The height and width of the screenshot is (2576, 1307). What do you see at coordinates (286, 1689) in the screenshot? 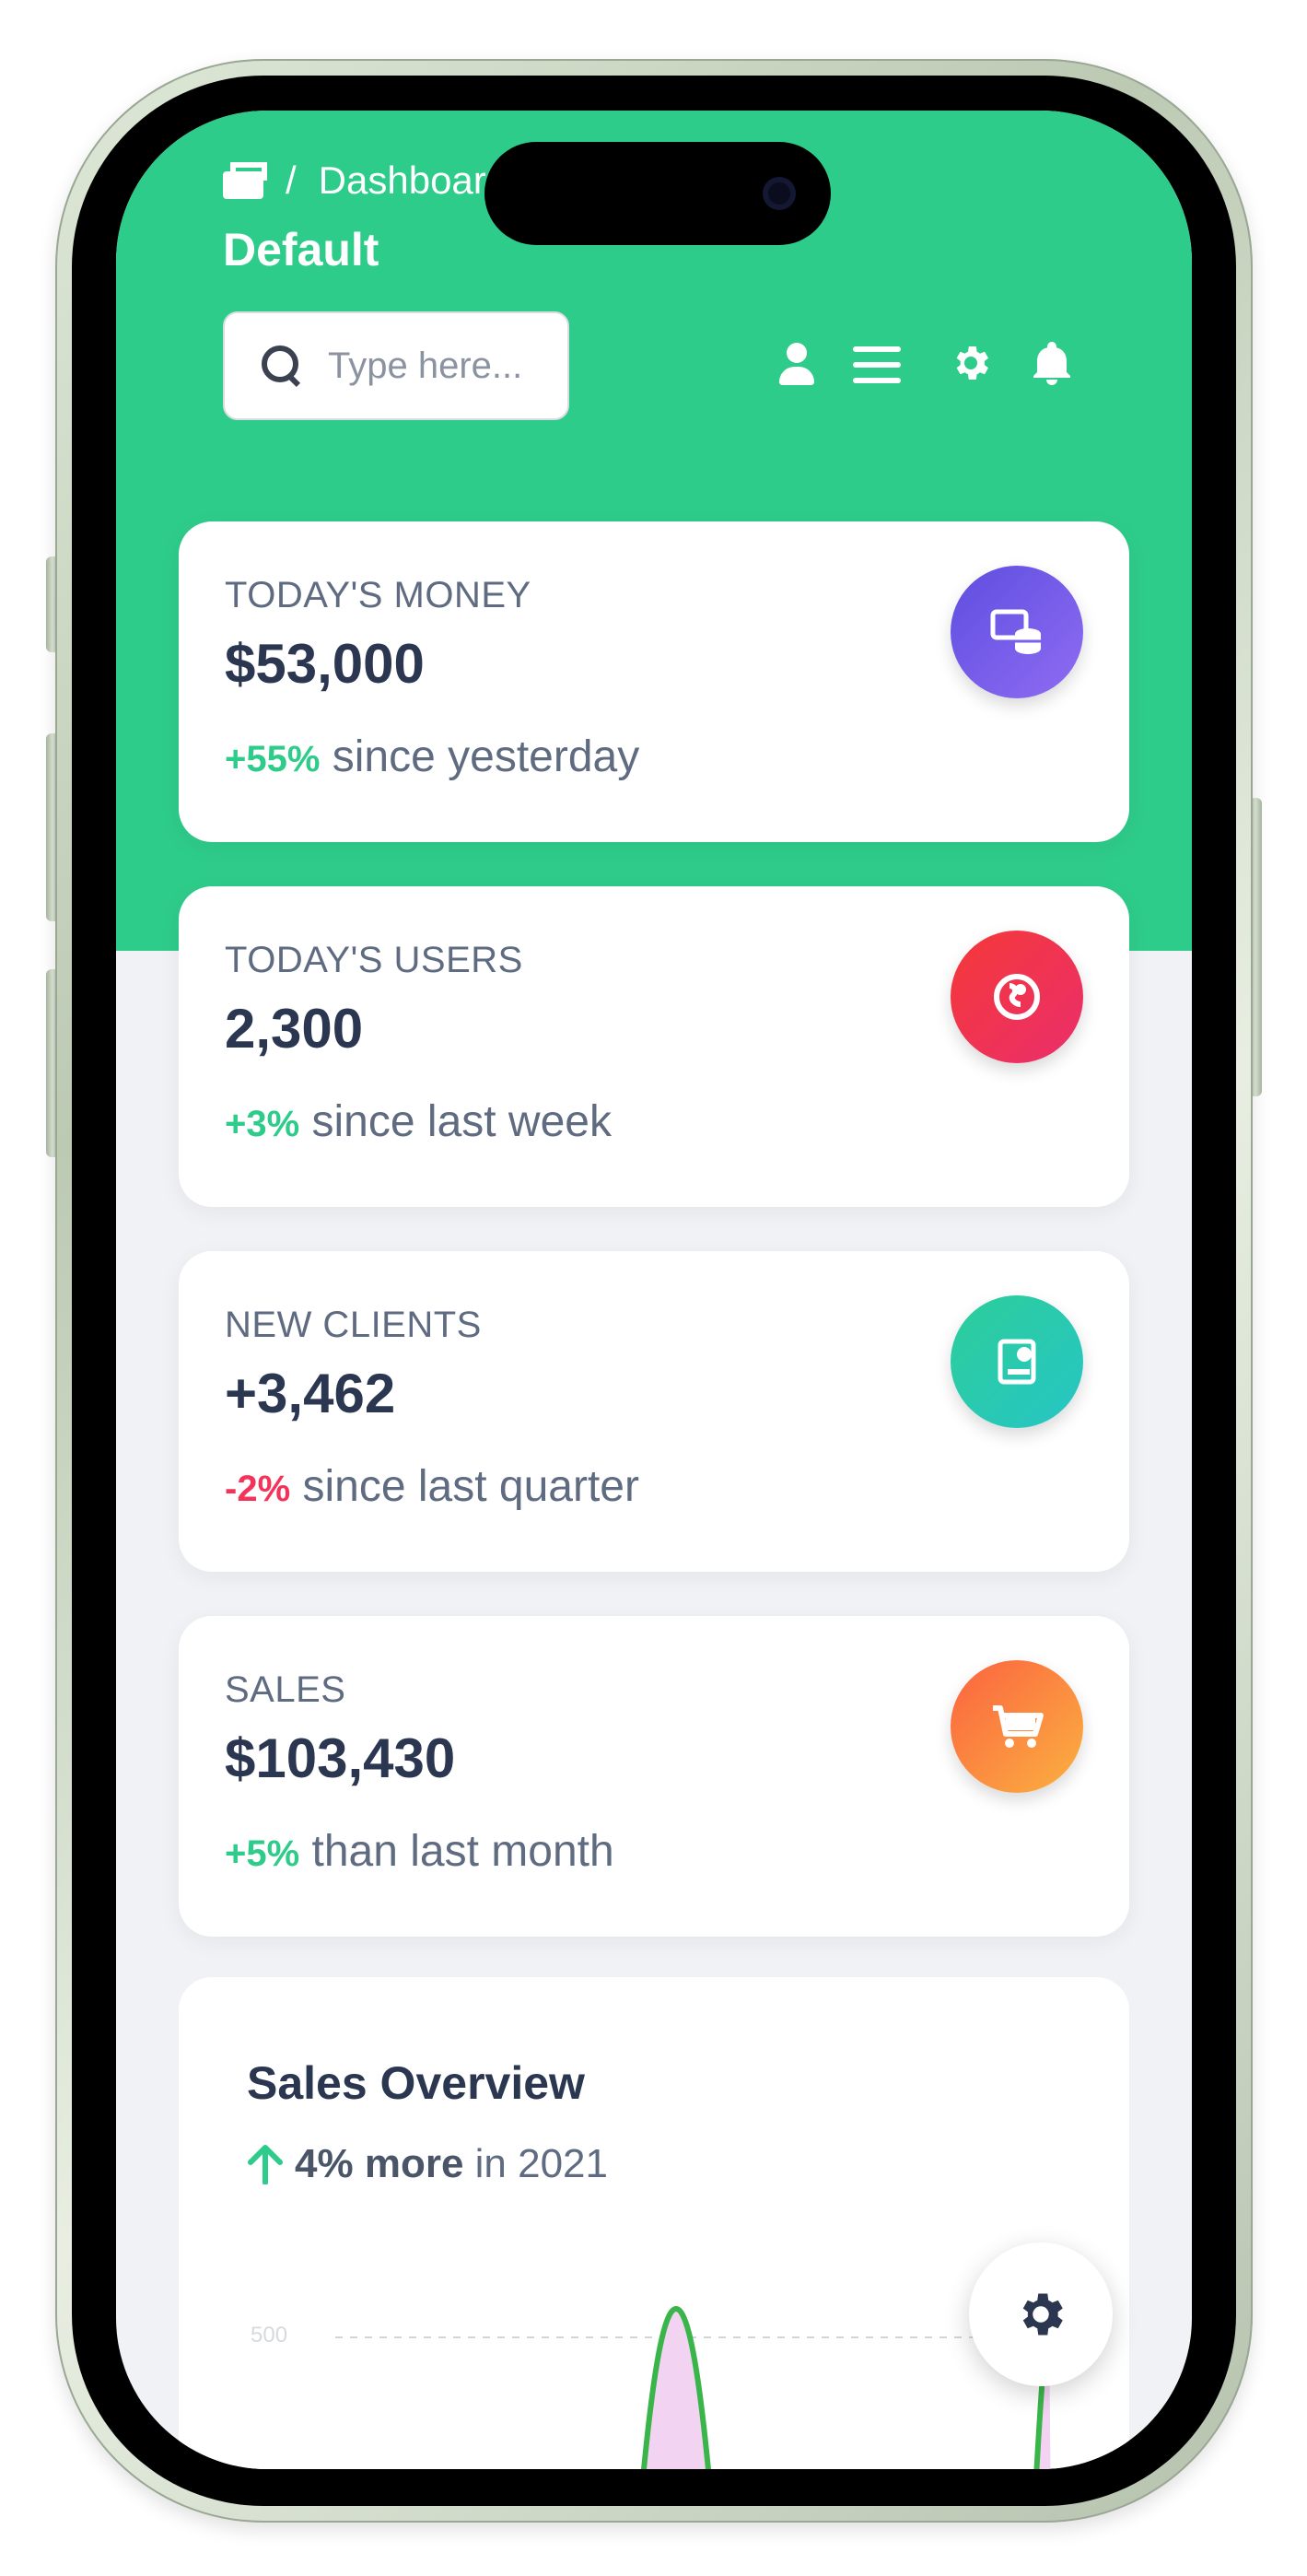
I see `stat-label: SALES` at bounding box center [286, 1689].